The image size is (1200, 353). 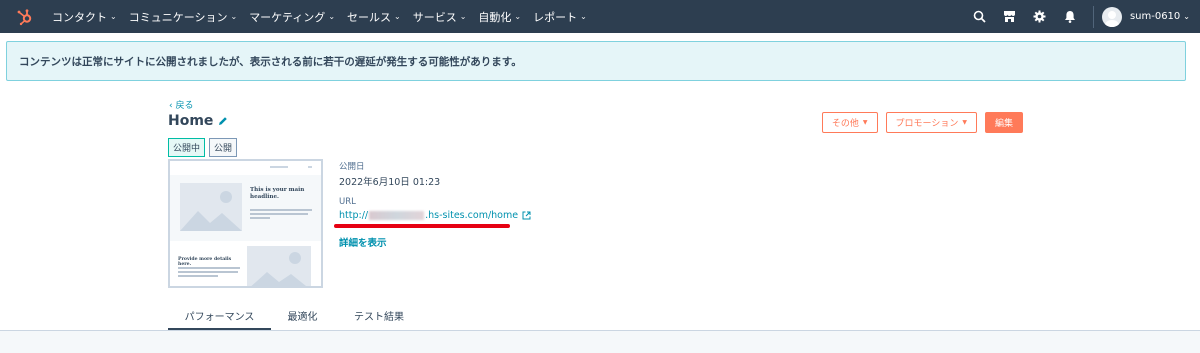 I want to click on url-label: URL, so click(x=347, y=202).